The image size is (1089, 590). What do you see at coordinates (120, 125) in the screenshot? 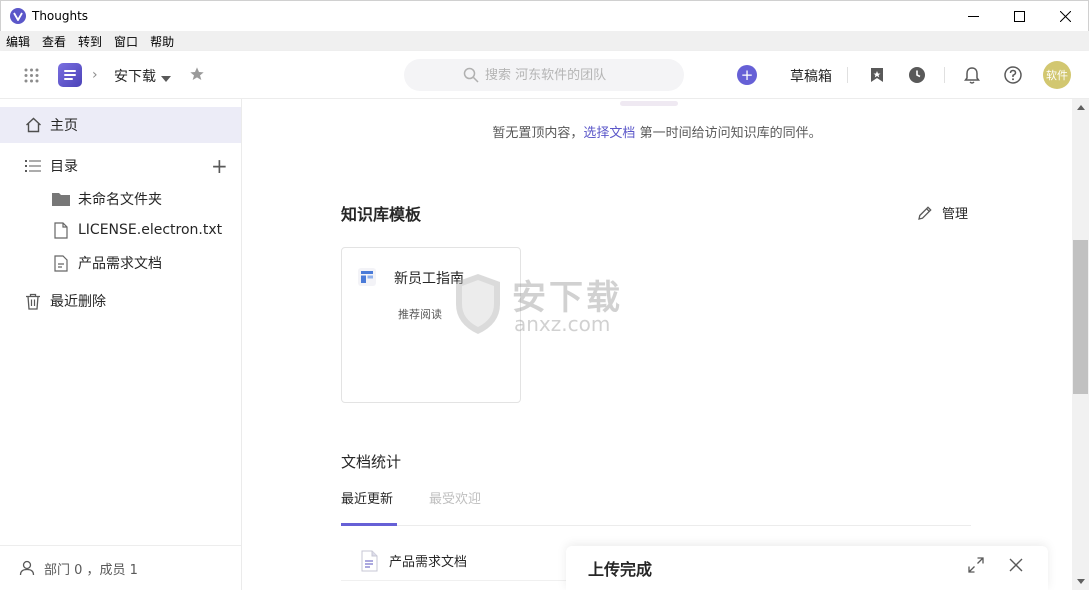
I see `sidebar-item-home: 主页` at bounding box center [120, 125].